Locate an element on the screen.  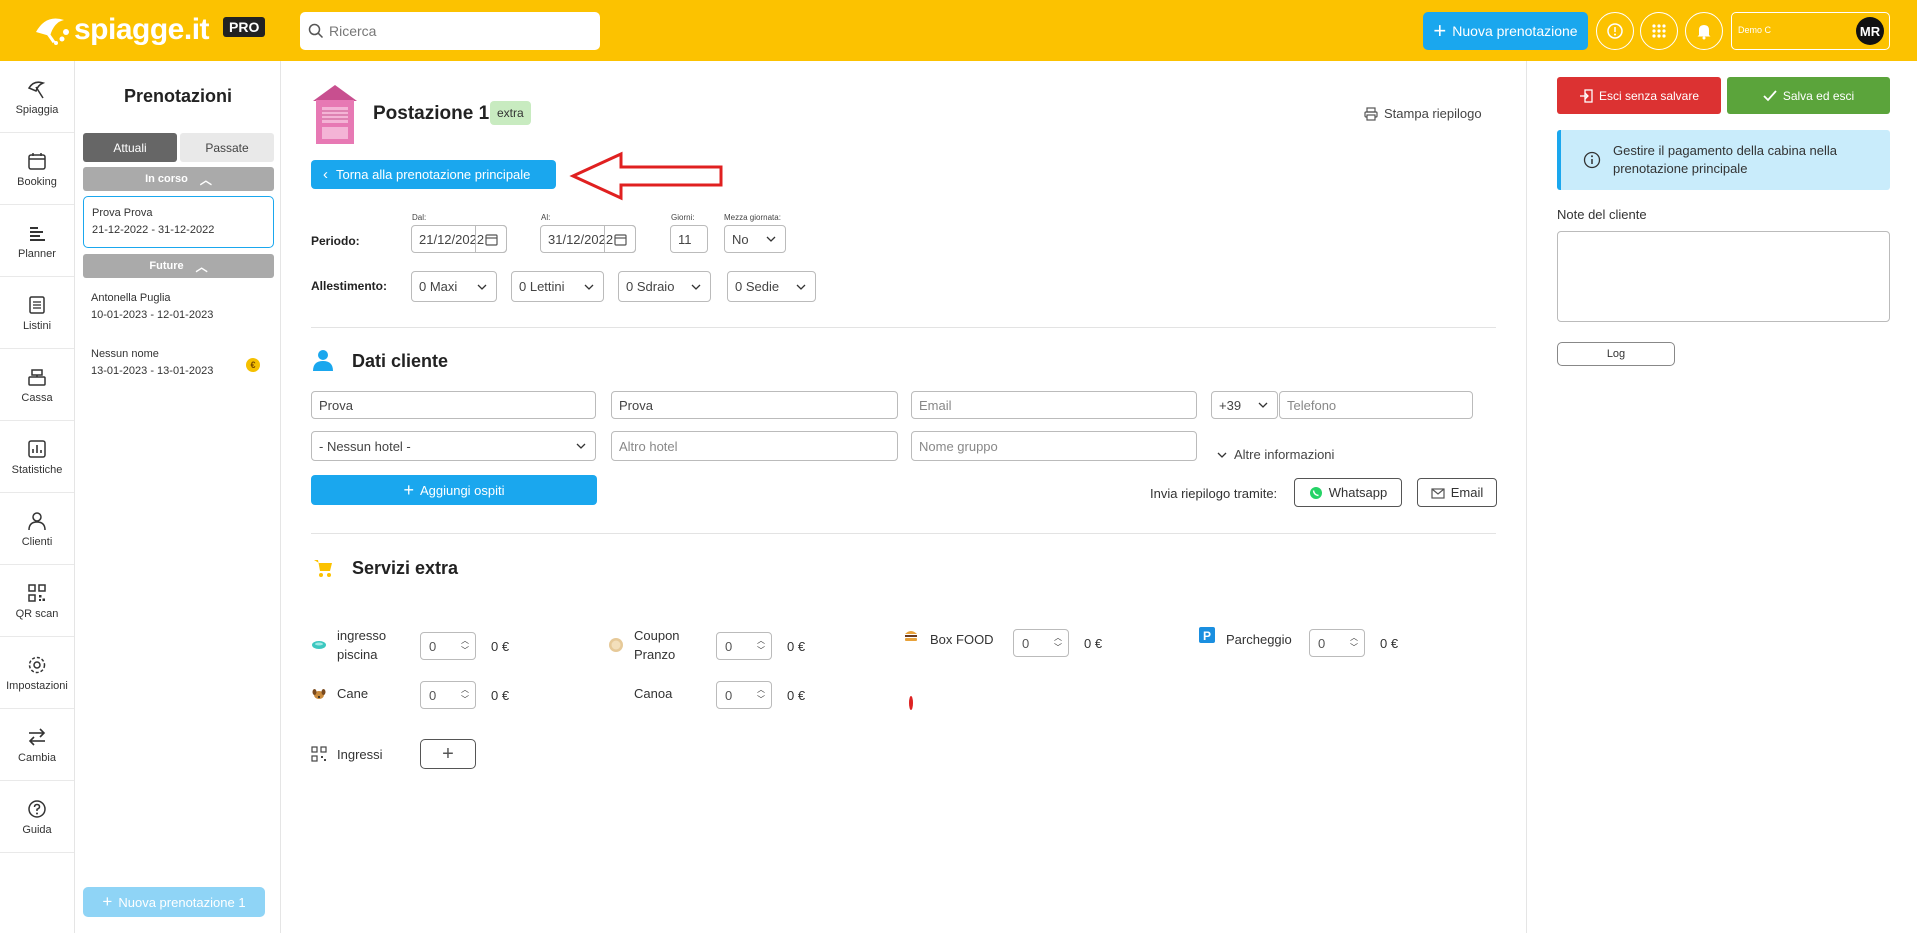
half-day-select: No is located at coordinates (755, 239).